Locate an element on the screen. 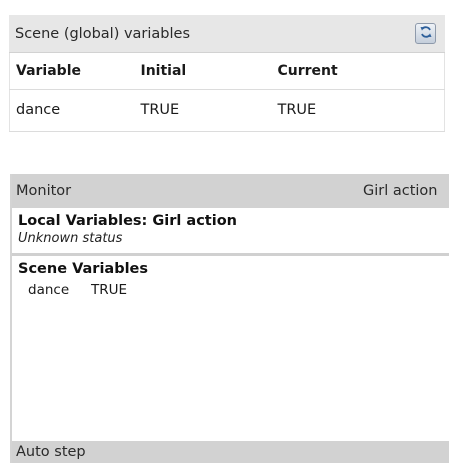 This screenshot has width=449, height=463. local-variables-title: Local Variables: Girl action is located at coordinates (127, 221).